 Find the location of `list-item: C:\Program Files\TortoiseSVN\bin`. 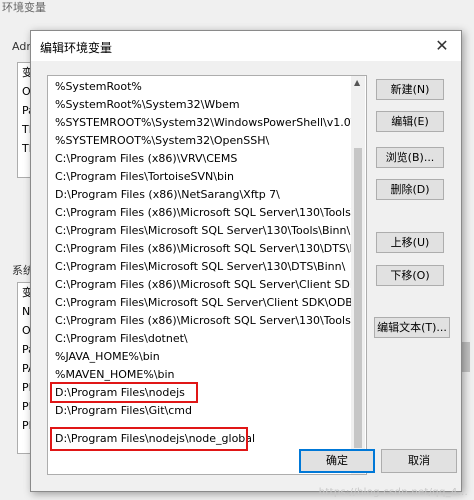

list-item: C:\Program Files\TortoiseSVN\bin is located at coordinates (201, 176).